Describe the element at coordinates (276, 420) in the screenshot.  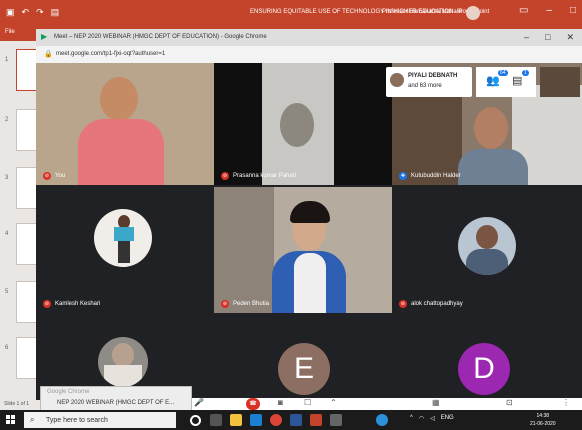
I see `chrome-icon` at that location.